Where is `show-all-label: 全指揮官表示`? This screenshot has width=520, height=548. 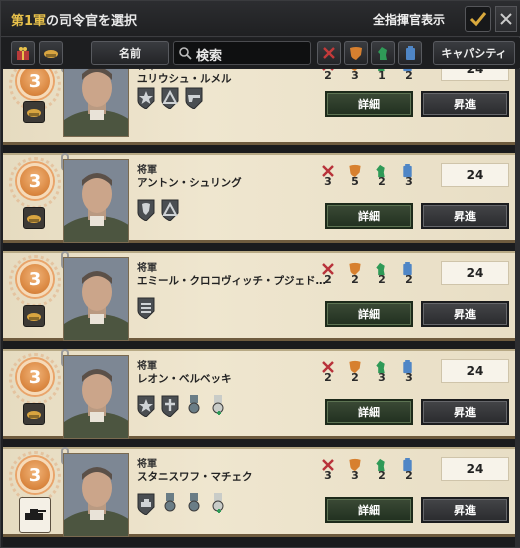
show-all-label: 全指揮官表示 is located at coordinates (409, 20).